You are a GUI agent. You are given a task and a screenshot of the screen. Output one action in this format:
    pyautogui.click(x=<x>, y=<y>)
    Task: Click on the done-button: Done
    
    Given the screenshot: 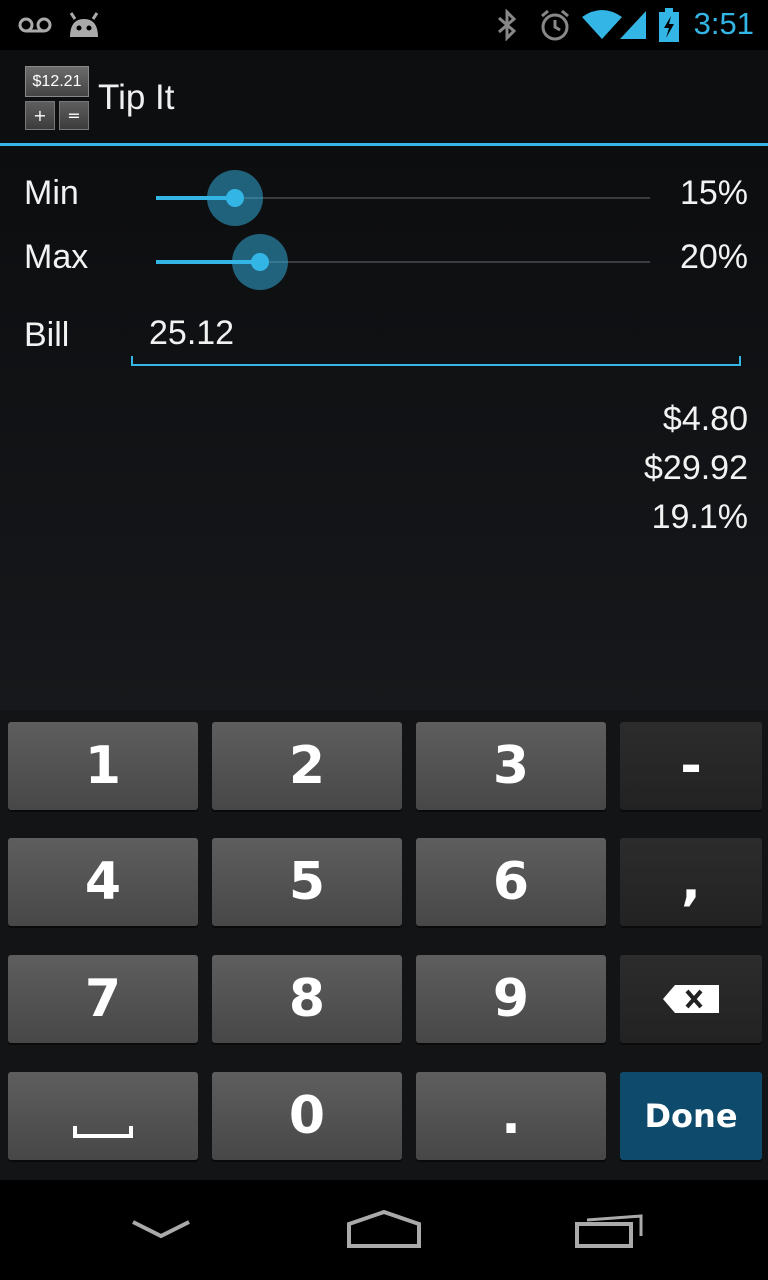 What is the action you would take?
    pyautogui.click(x=691, y=1116)
    